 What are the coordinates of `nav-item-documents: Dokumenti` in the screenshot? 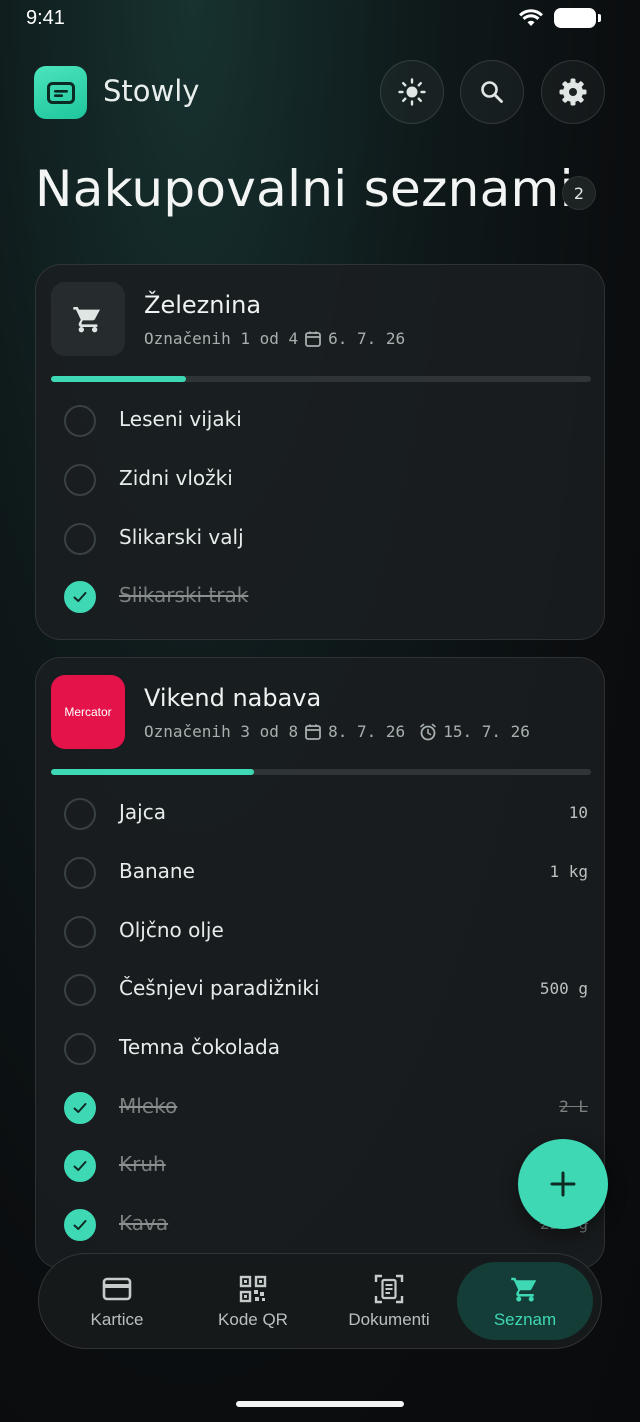 It's located at (389, 1301).